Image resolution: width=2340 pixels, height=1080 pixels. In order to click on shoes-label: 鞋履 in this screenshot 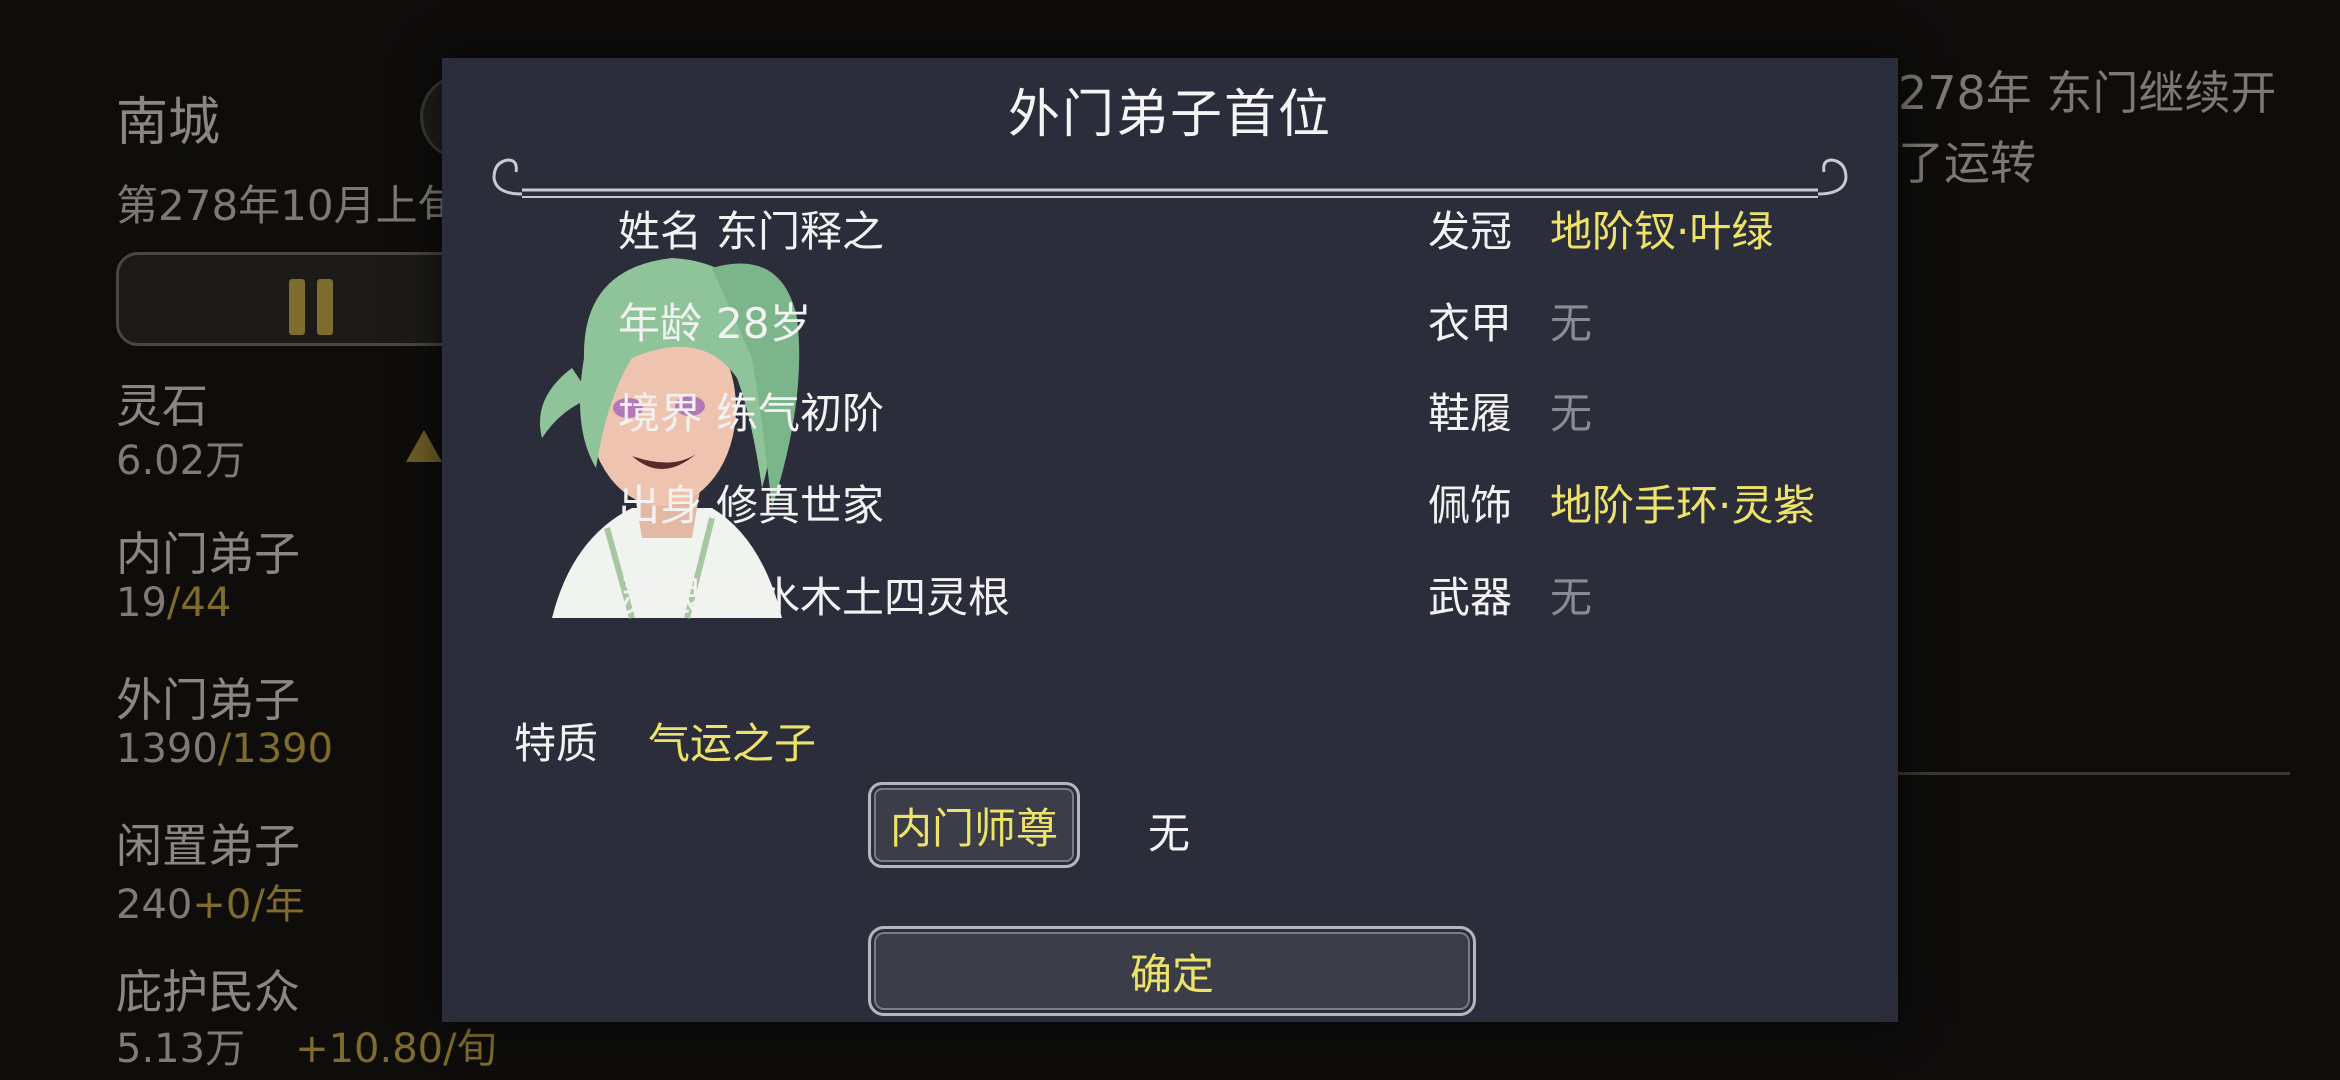, I will do `click(1470, 413)`.